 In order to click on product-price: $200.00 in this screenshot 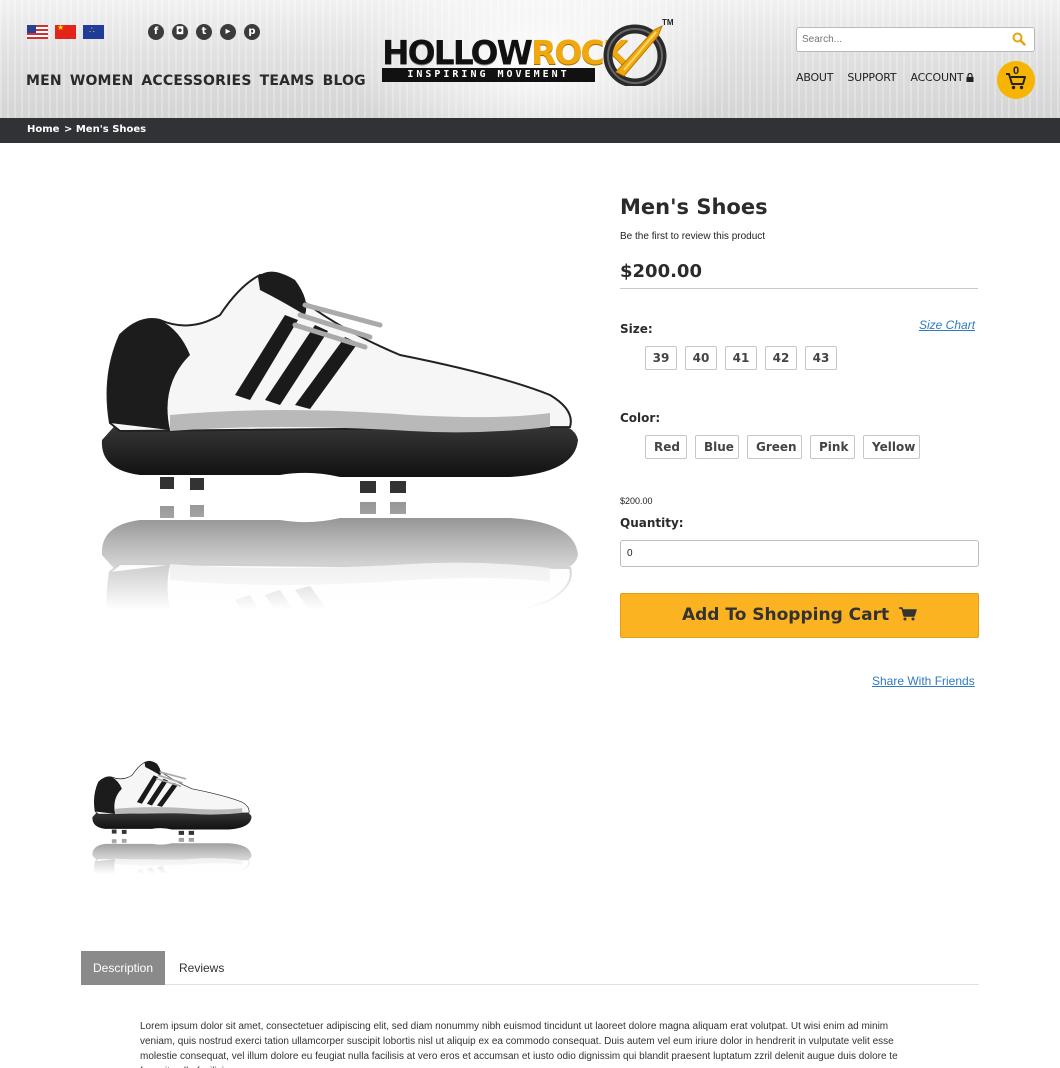, I will do `click(661, 271)`.